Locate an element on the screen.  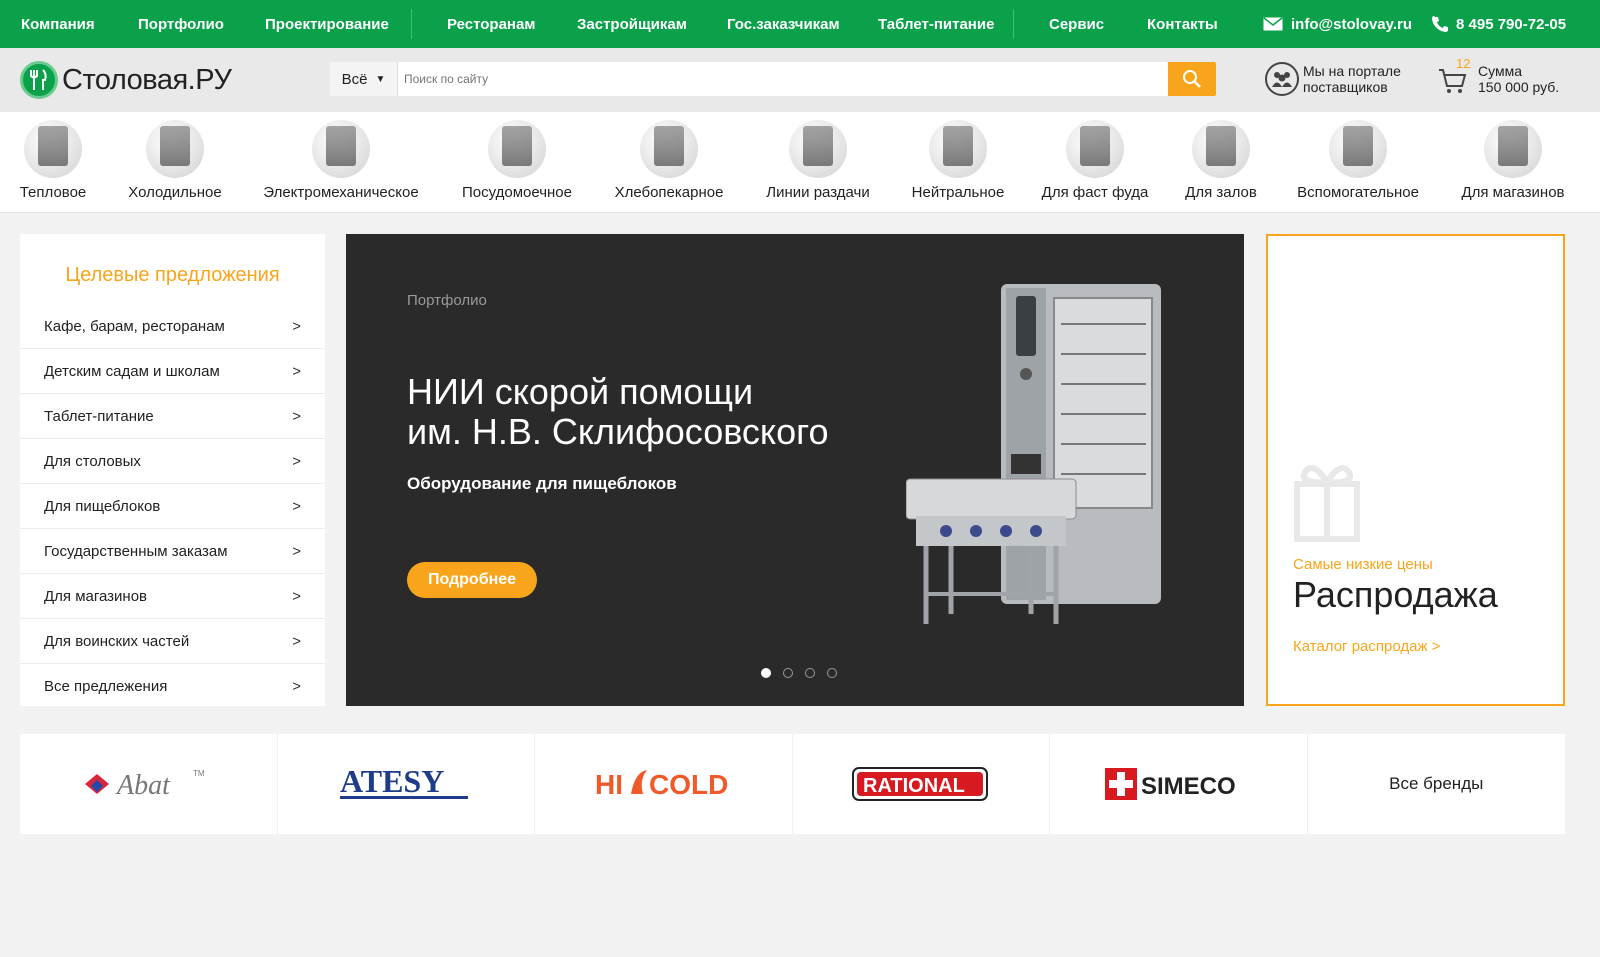
offer-item: Для пищеблоков > is located at coordinates (172, 506).